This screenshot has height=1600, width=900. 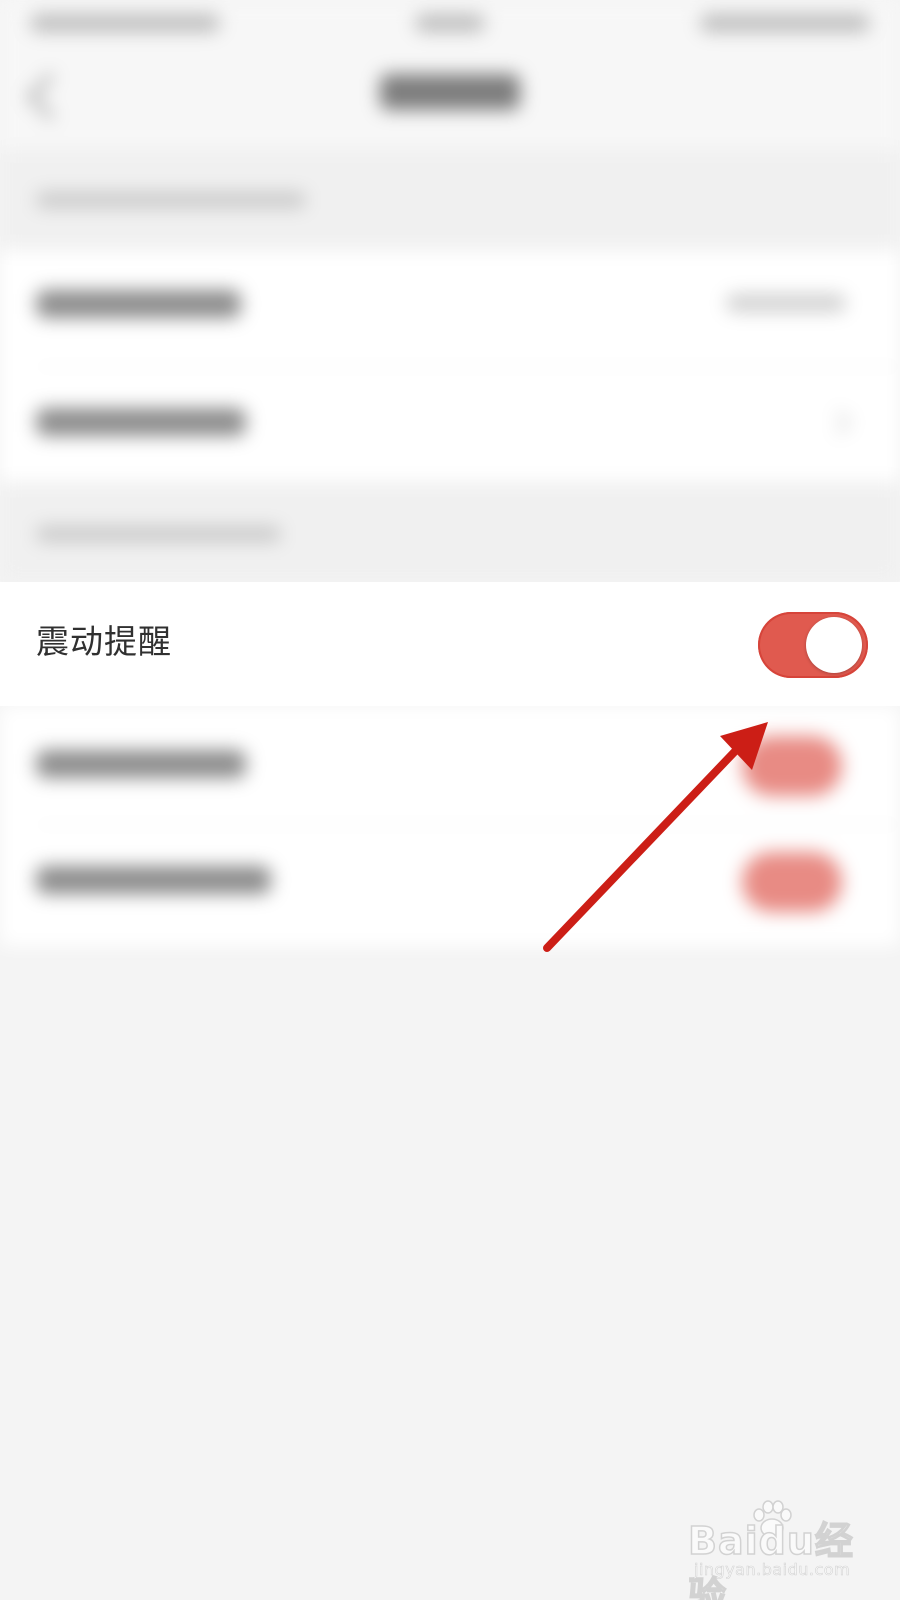 I want to click on page-title, so click(x=450, y=92).